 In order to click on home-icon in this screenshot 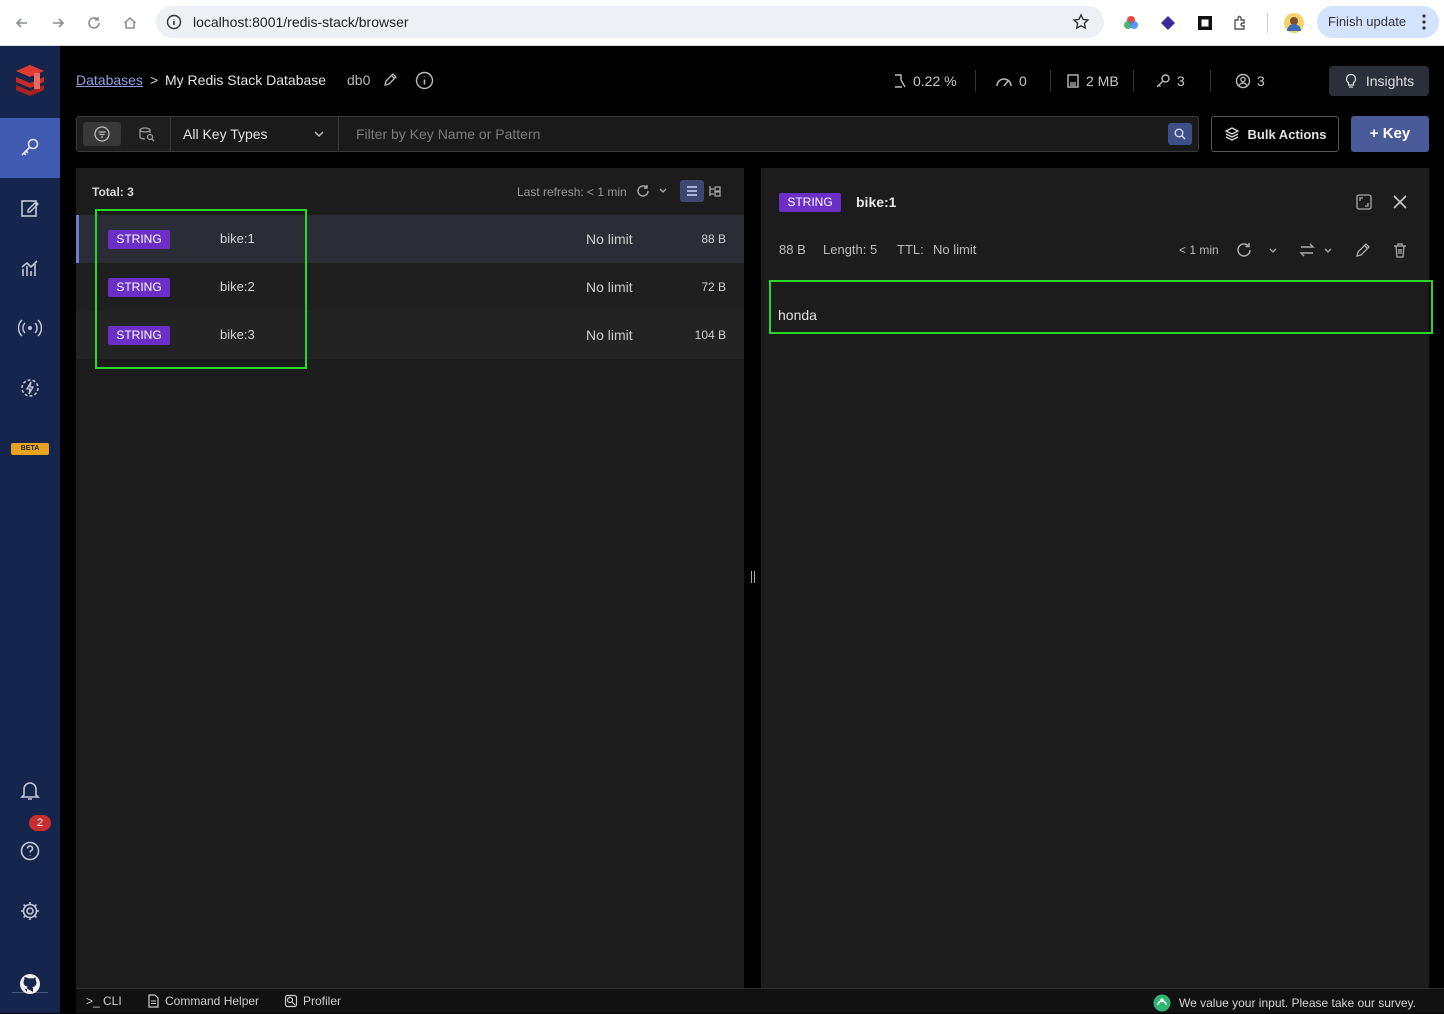, I will do `click(130, 23)`.